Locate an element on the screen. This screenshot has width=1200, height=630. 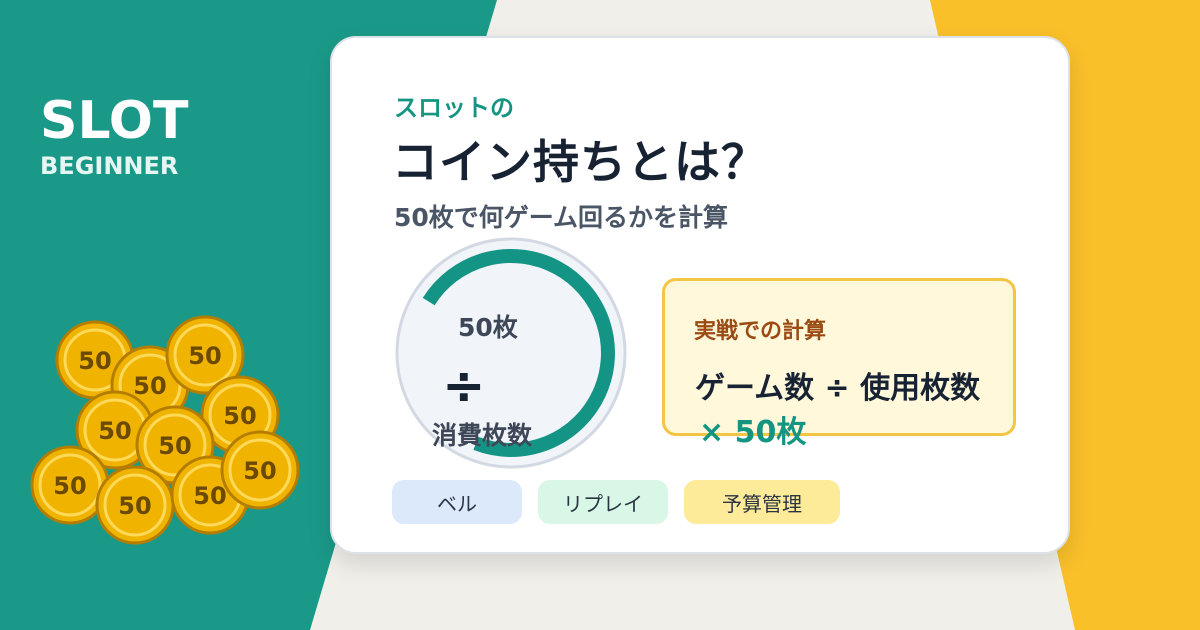
brand-logo: SLOT BEGINNER is located at coordinates (114, 136).